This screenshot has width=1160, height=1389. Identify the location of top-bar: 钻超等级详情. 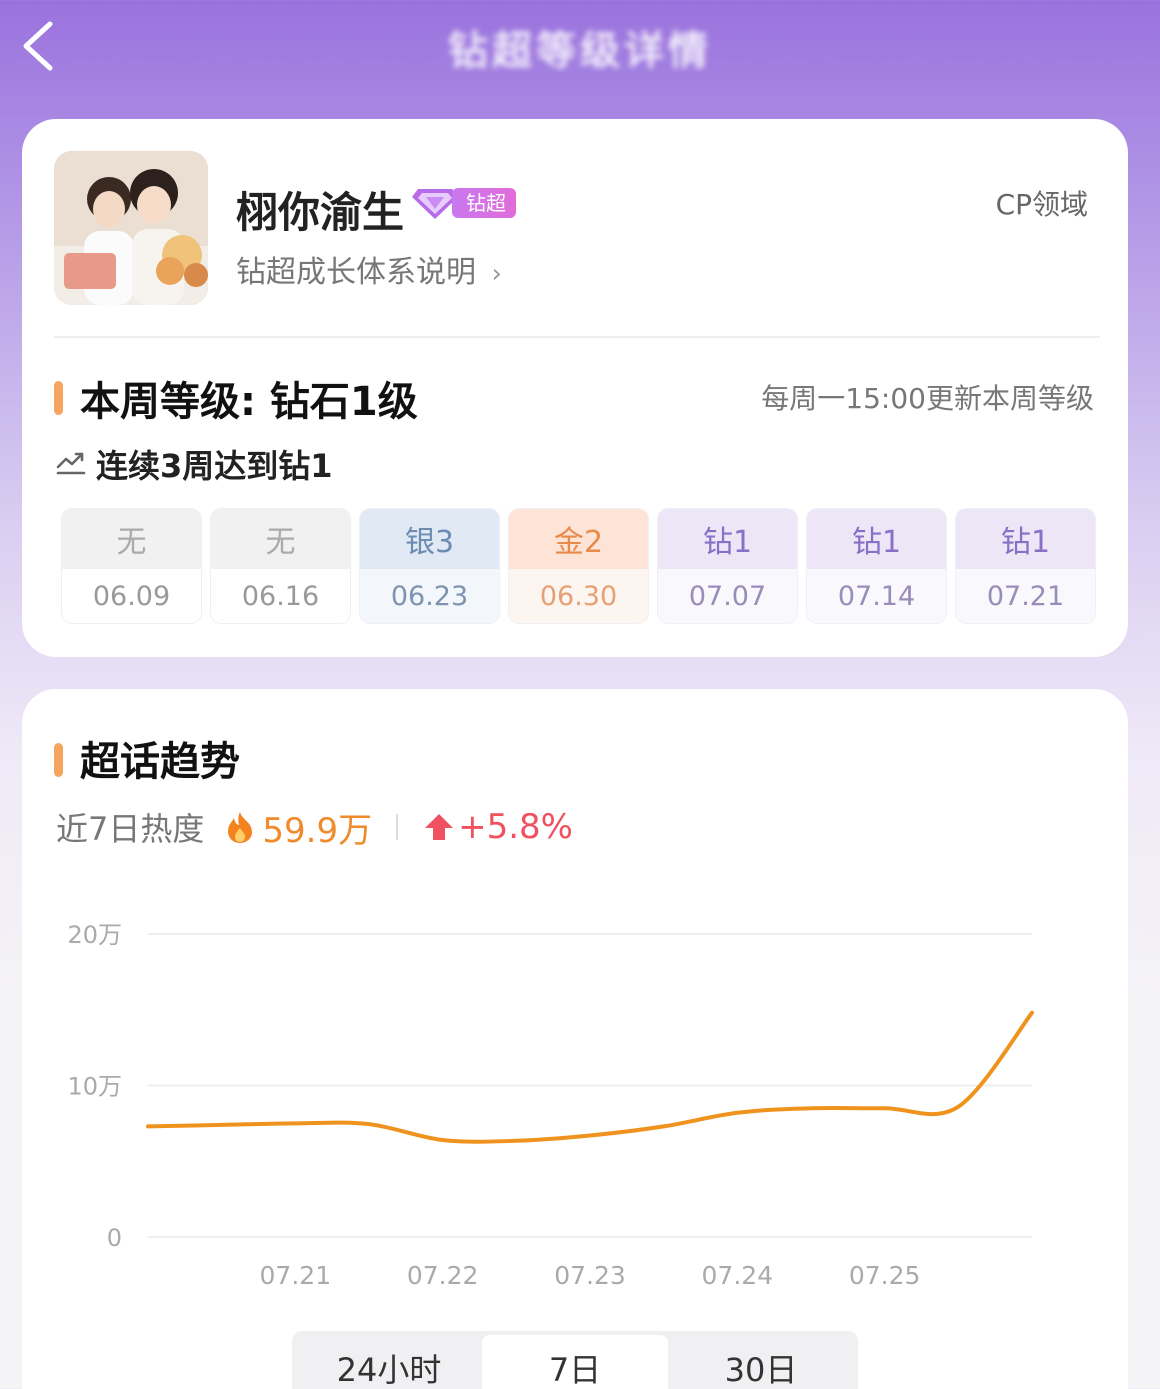
(580, 50).